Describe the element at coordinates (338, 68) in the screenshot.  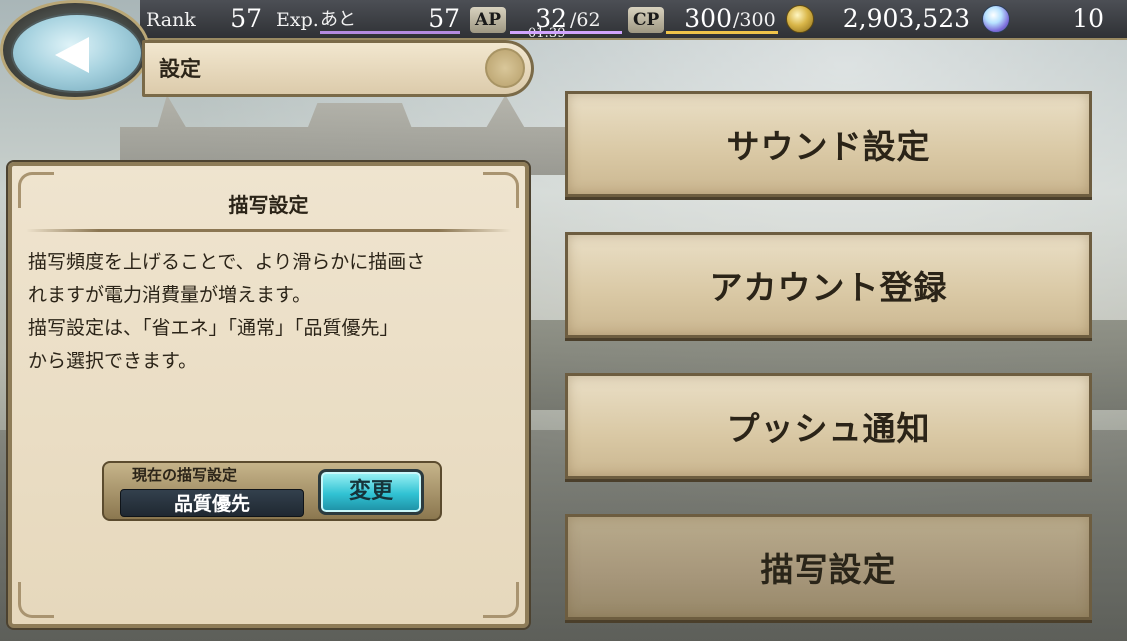
I see `header-plate: 設定` at that location.